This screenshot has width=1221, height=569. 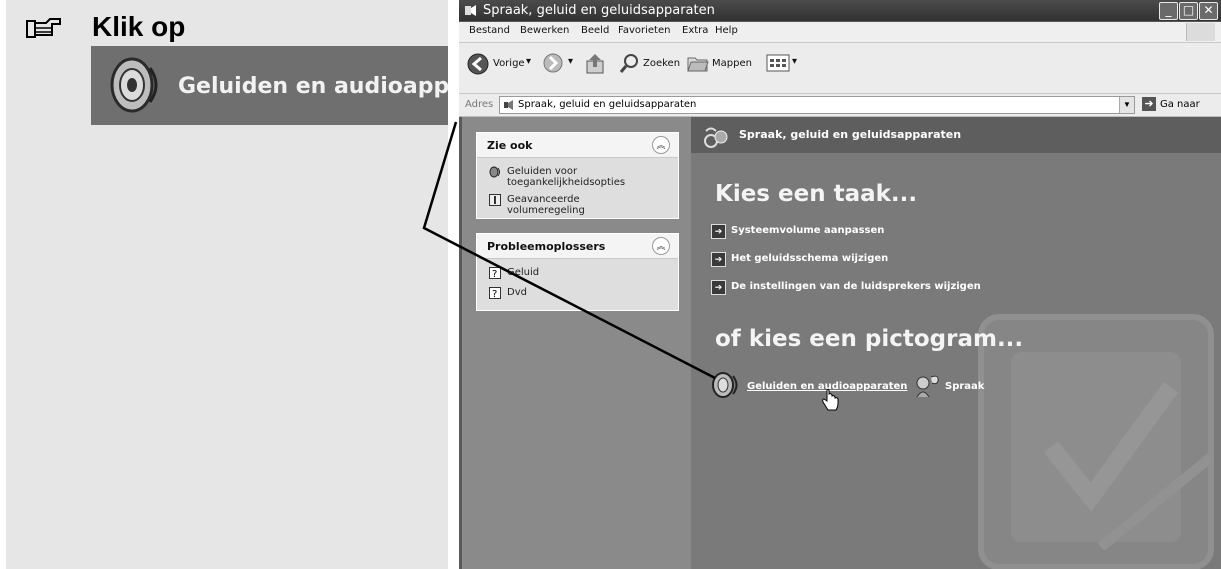 I want to click on minimize-button: _, so click(x=1168, y=11).